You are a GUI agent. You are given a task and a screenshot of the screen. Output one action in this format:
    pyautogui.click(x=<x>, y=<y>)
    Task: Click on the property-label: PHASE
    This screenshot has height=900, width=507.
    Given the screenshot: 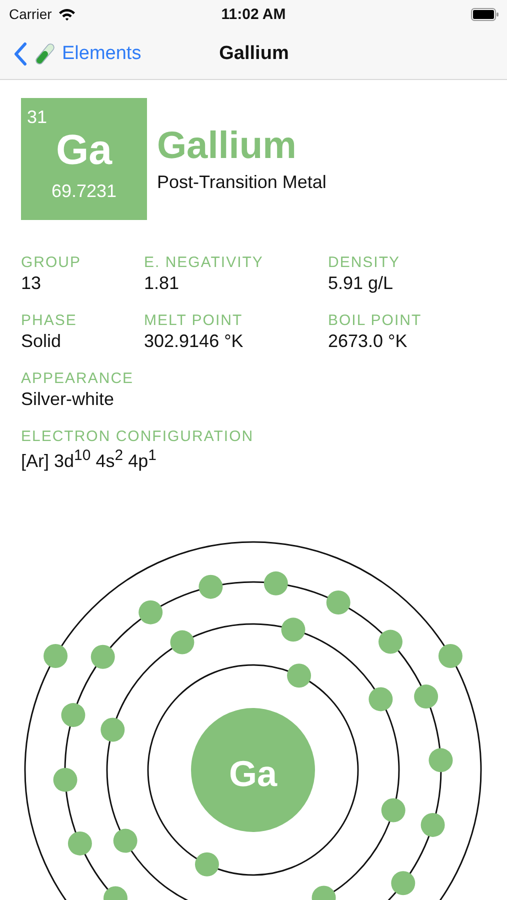 What is the action you would take?
    pyautogui.click(x=49, y=320)
    